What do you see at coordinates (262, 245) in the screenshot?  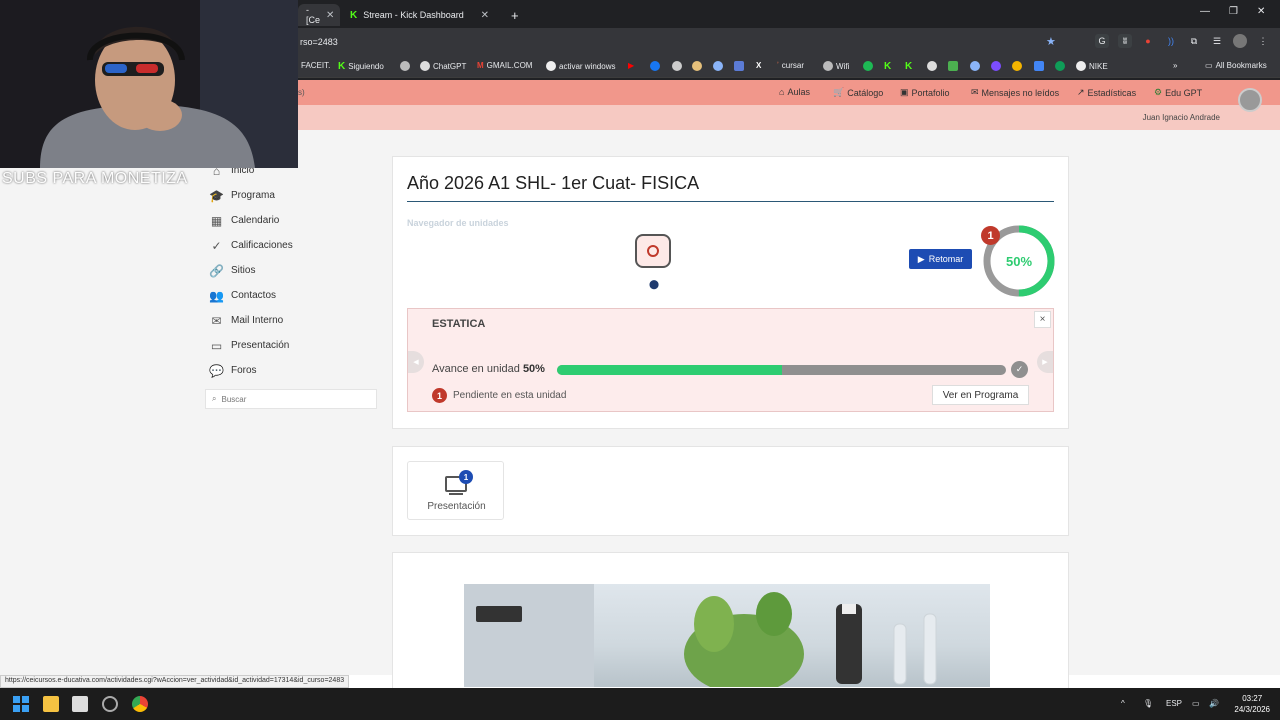 I see `sidebar-item-label: Calificaciones` at bounding box center [262, 245].